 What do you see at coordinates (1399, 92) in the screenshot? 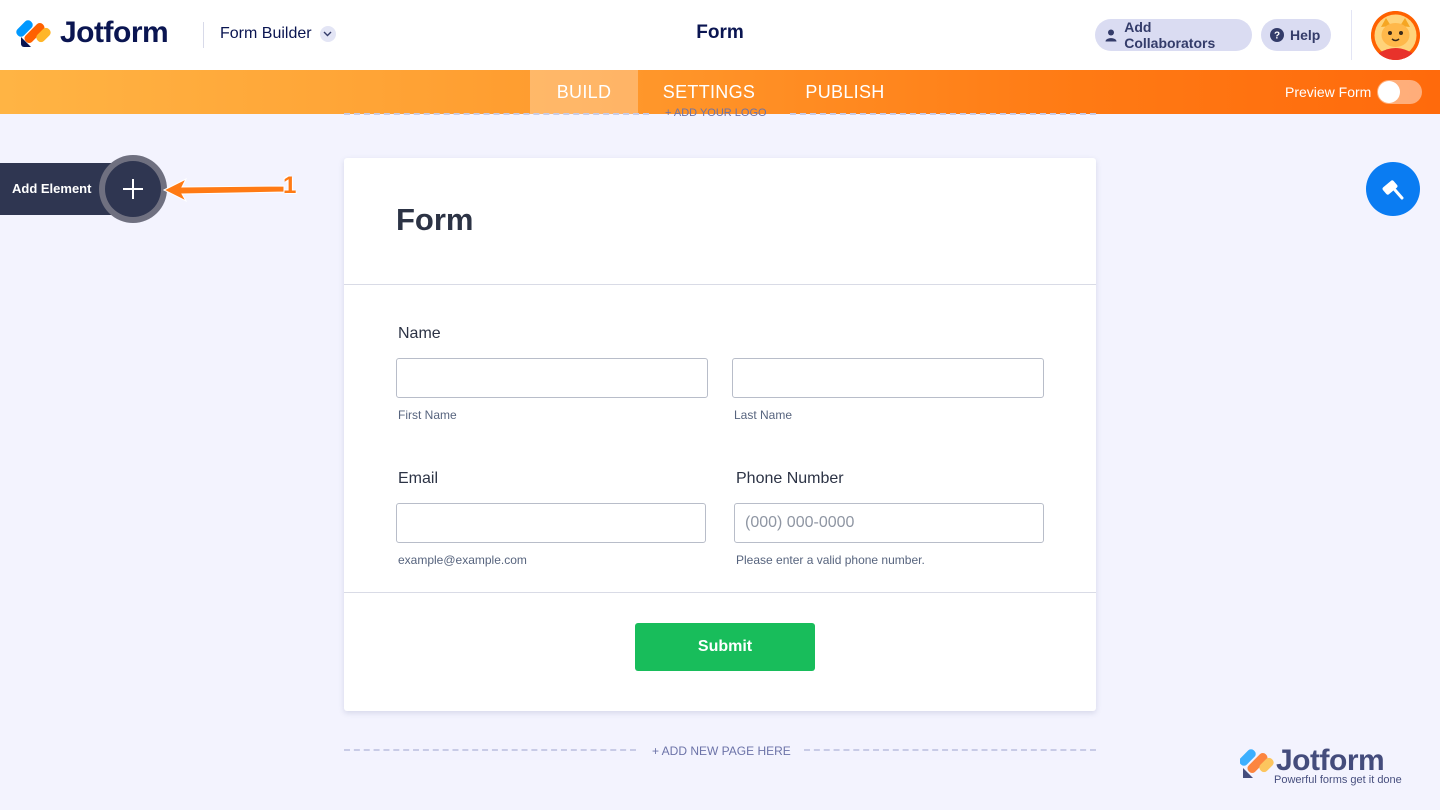
I see `preview-form-toggle` at bounding box center [1399, 92].